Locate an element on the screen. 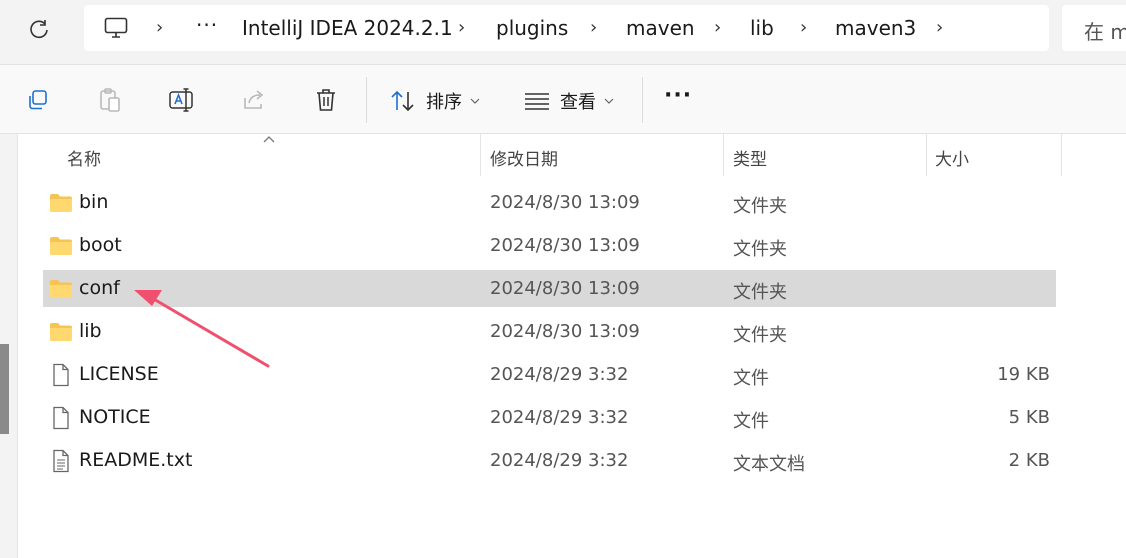 The width and height of the screenshot is (1126, 558). file-name: boot is located at coordinates (100, 245).